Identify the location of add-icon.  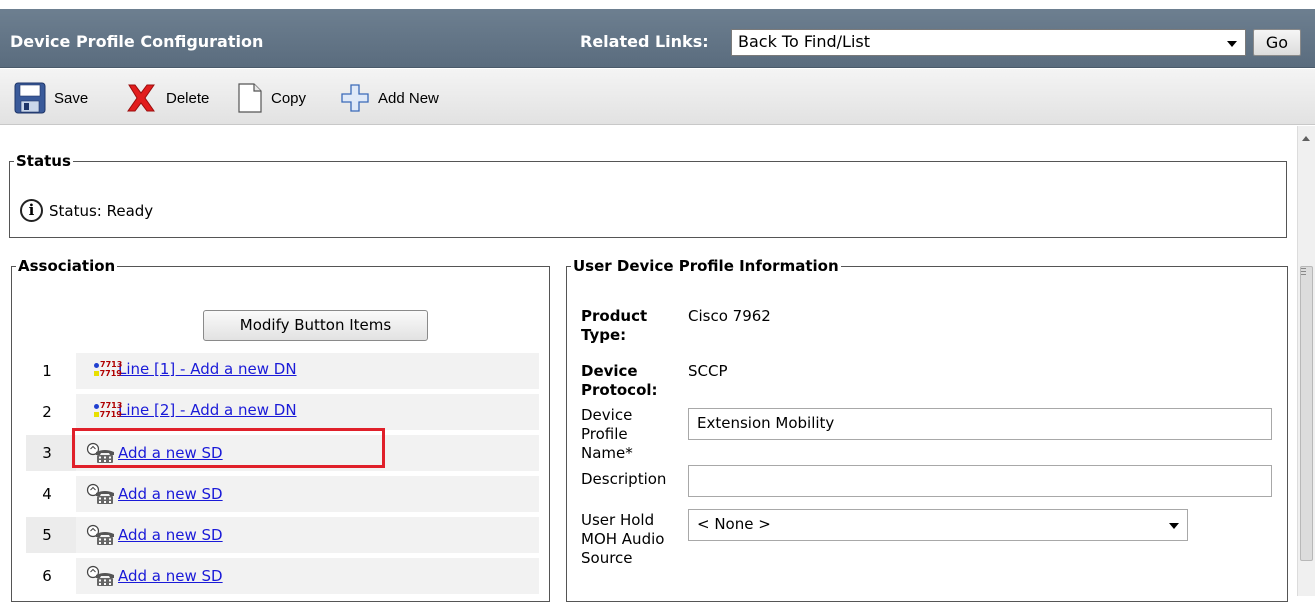
(355, 98).